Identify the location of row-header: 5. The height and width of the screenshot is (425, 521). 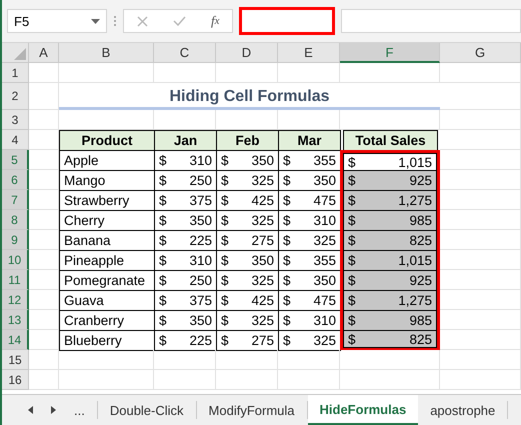
(15, 160).